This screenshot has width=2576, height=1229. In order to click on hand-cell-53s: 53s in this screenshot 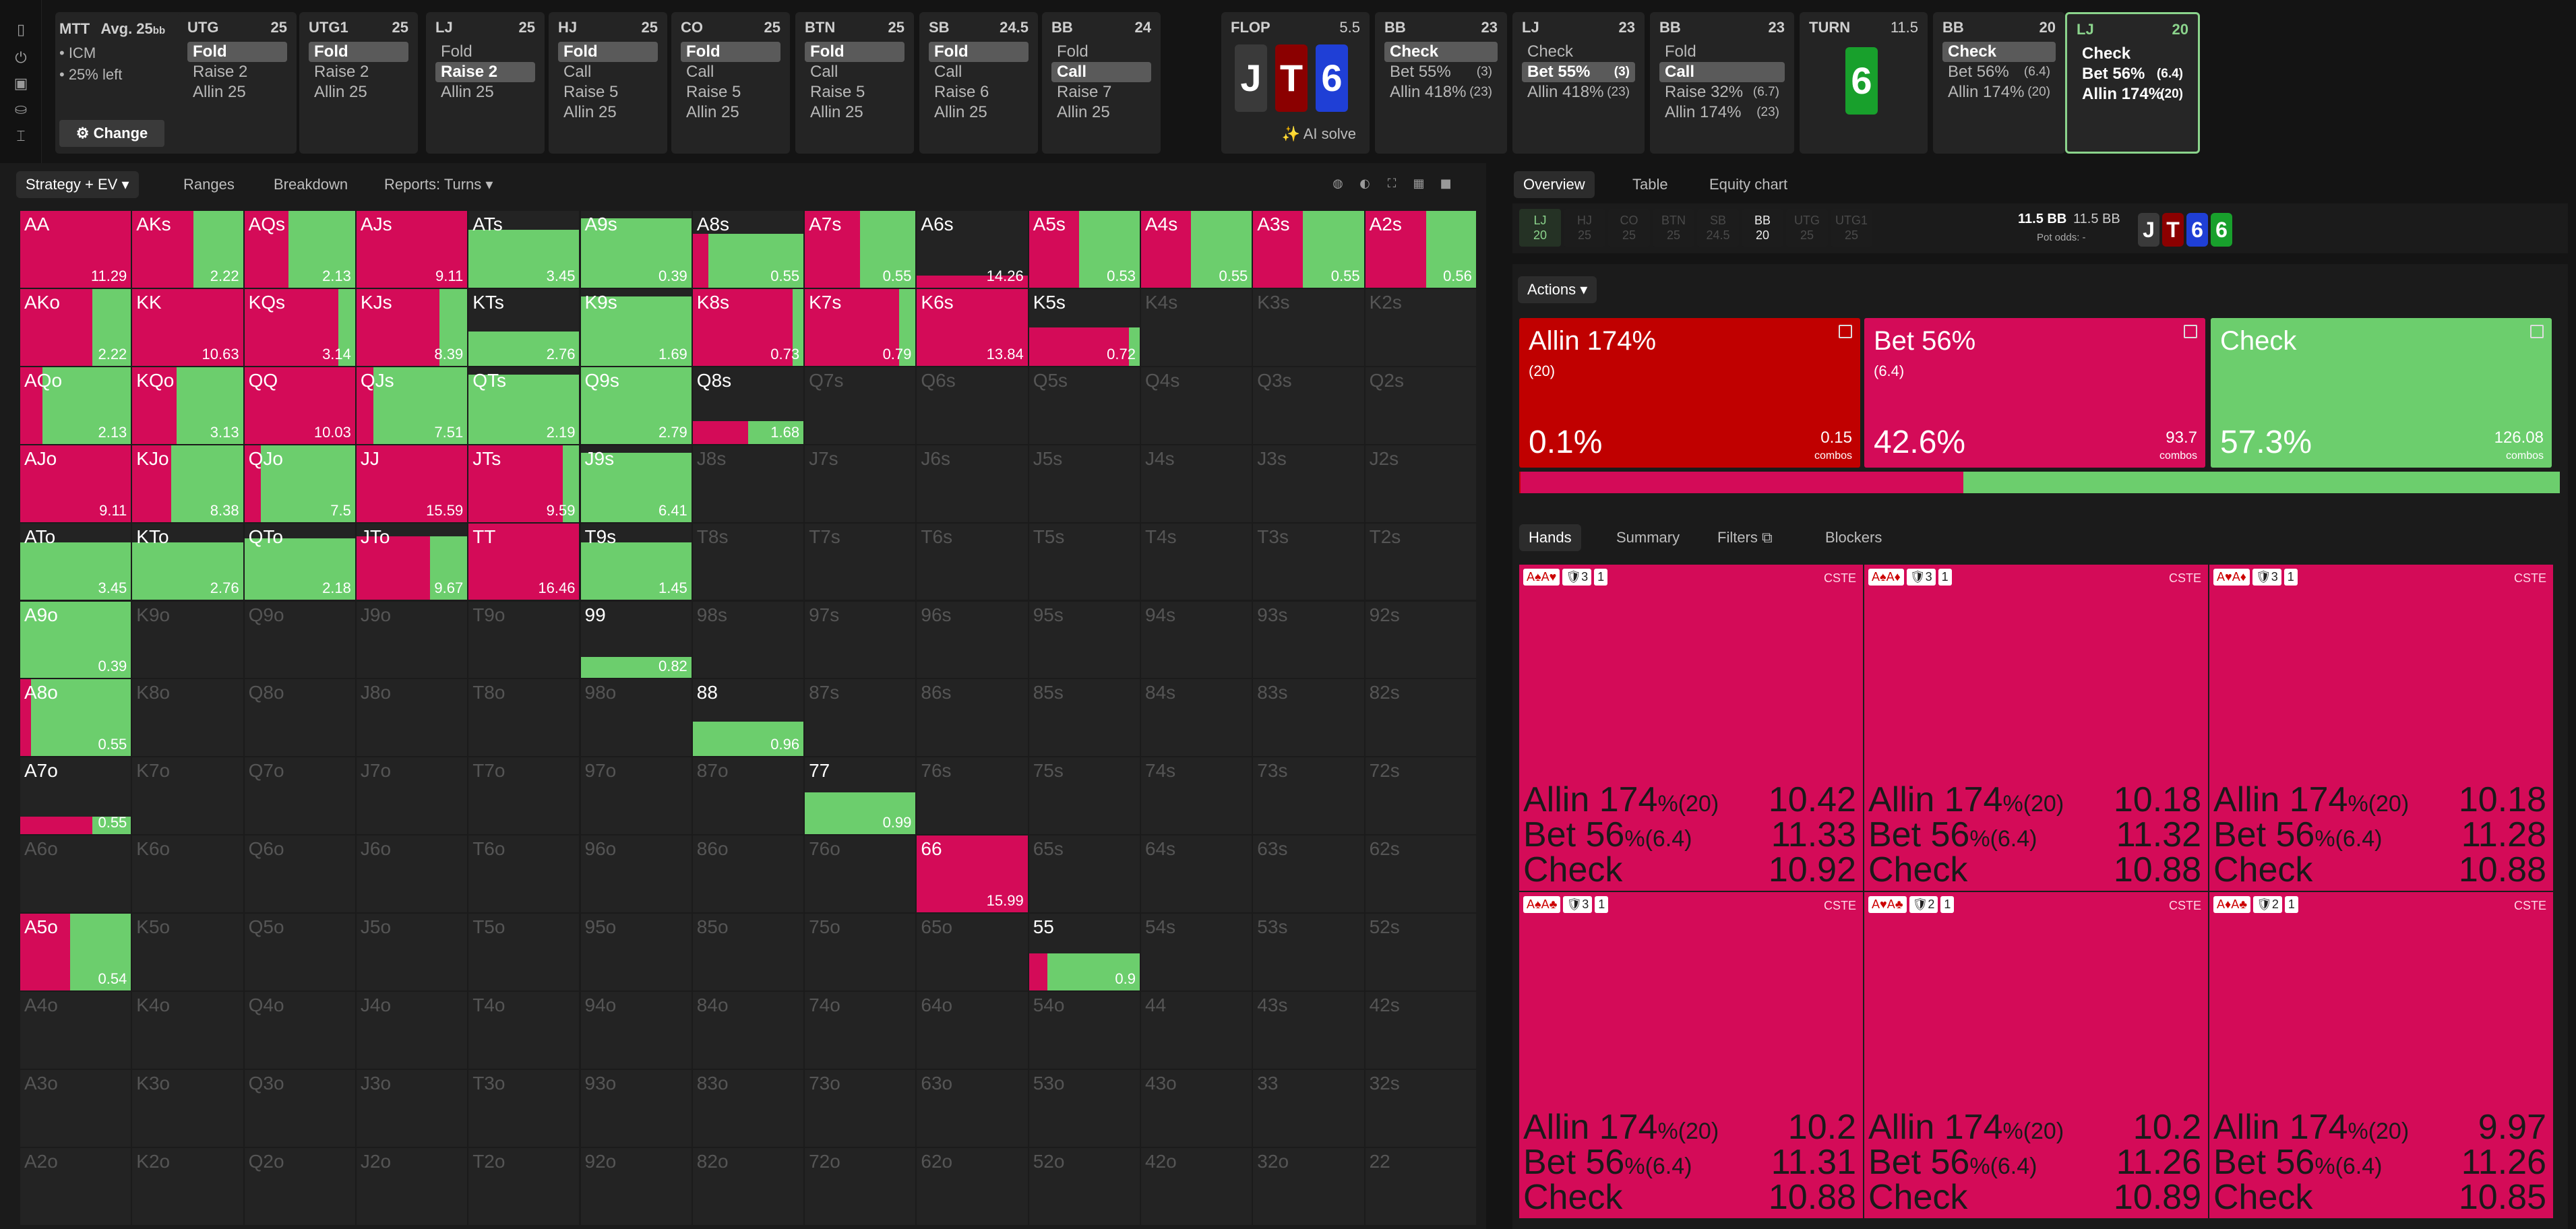, I will do `click(1308, 952)`.